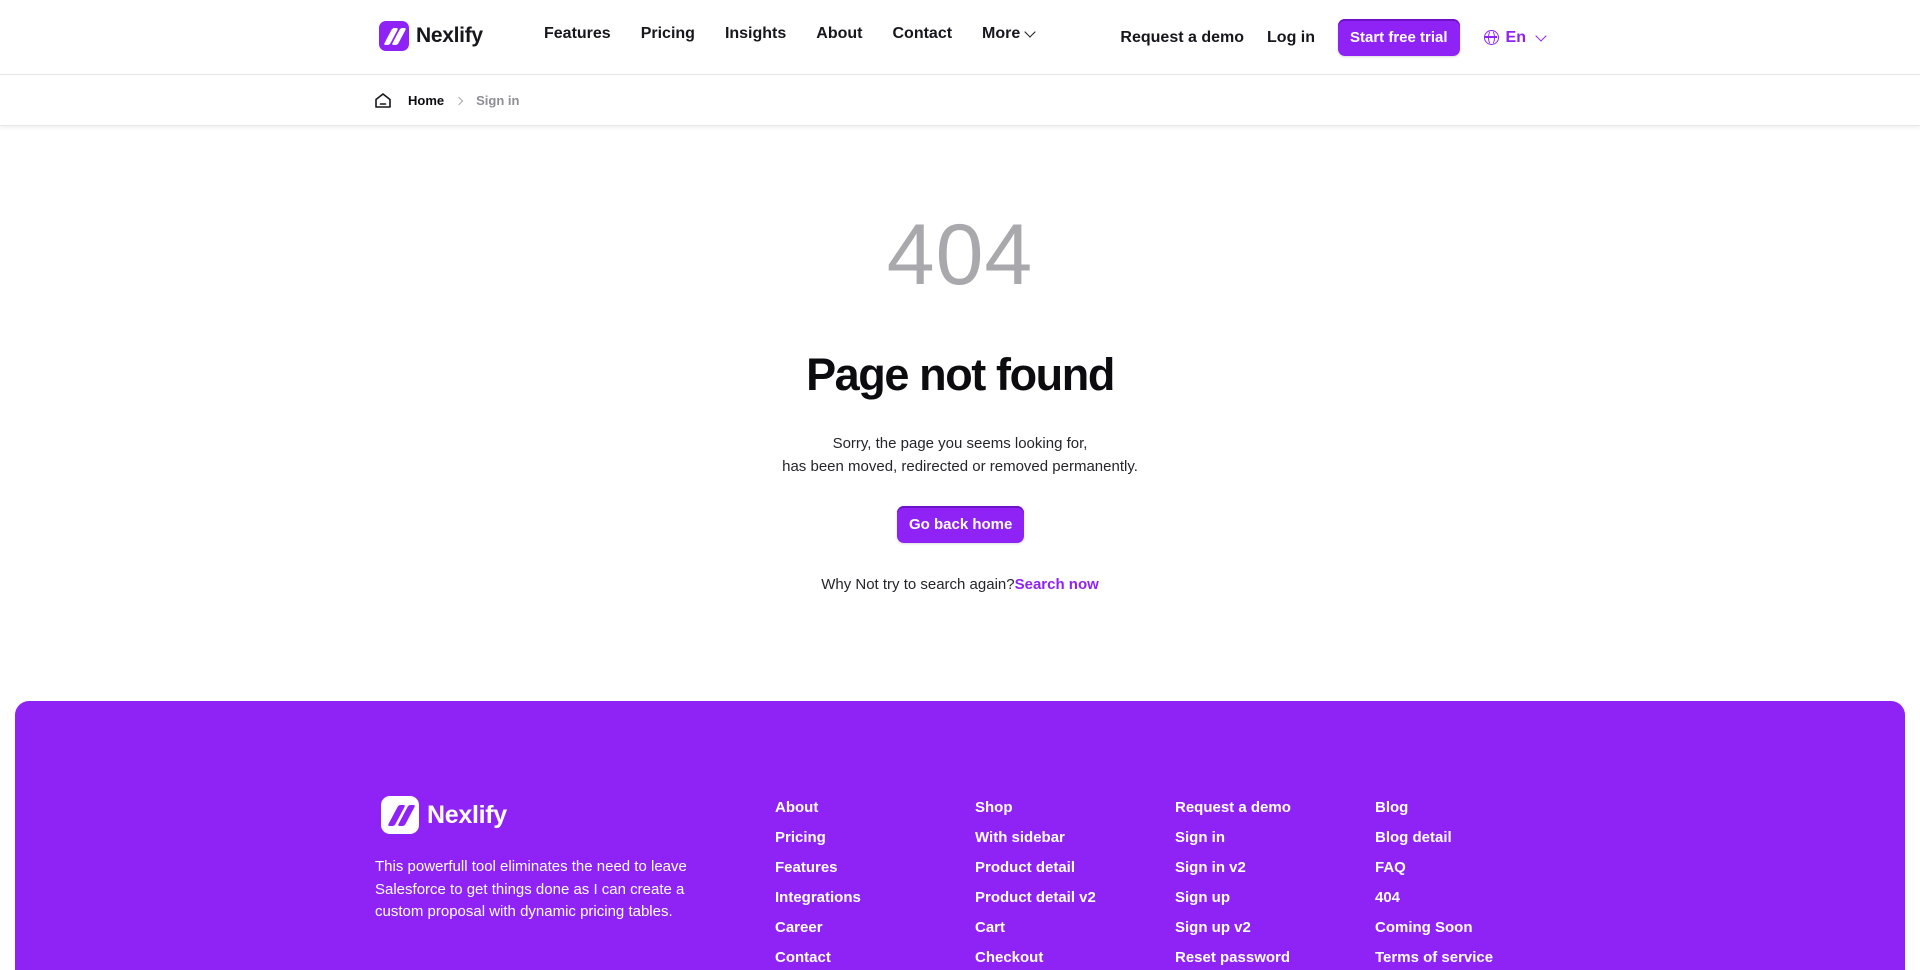 Image resolution: width=1920 pixels, height=970 pixels. I want to click on footer-link-checkout: Checkout, so click(1009, 957).